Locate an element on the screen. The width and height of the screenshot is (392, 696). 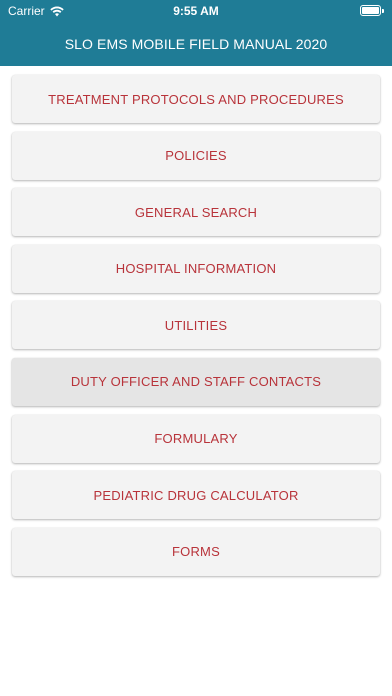
menu-button: FORMULARY is located at coordinates (196, 438).